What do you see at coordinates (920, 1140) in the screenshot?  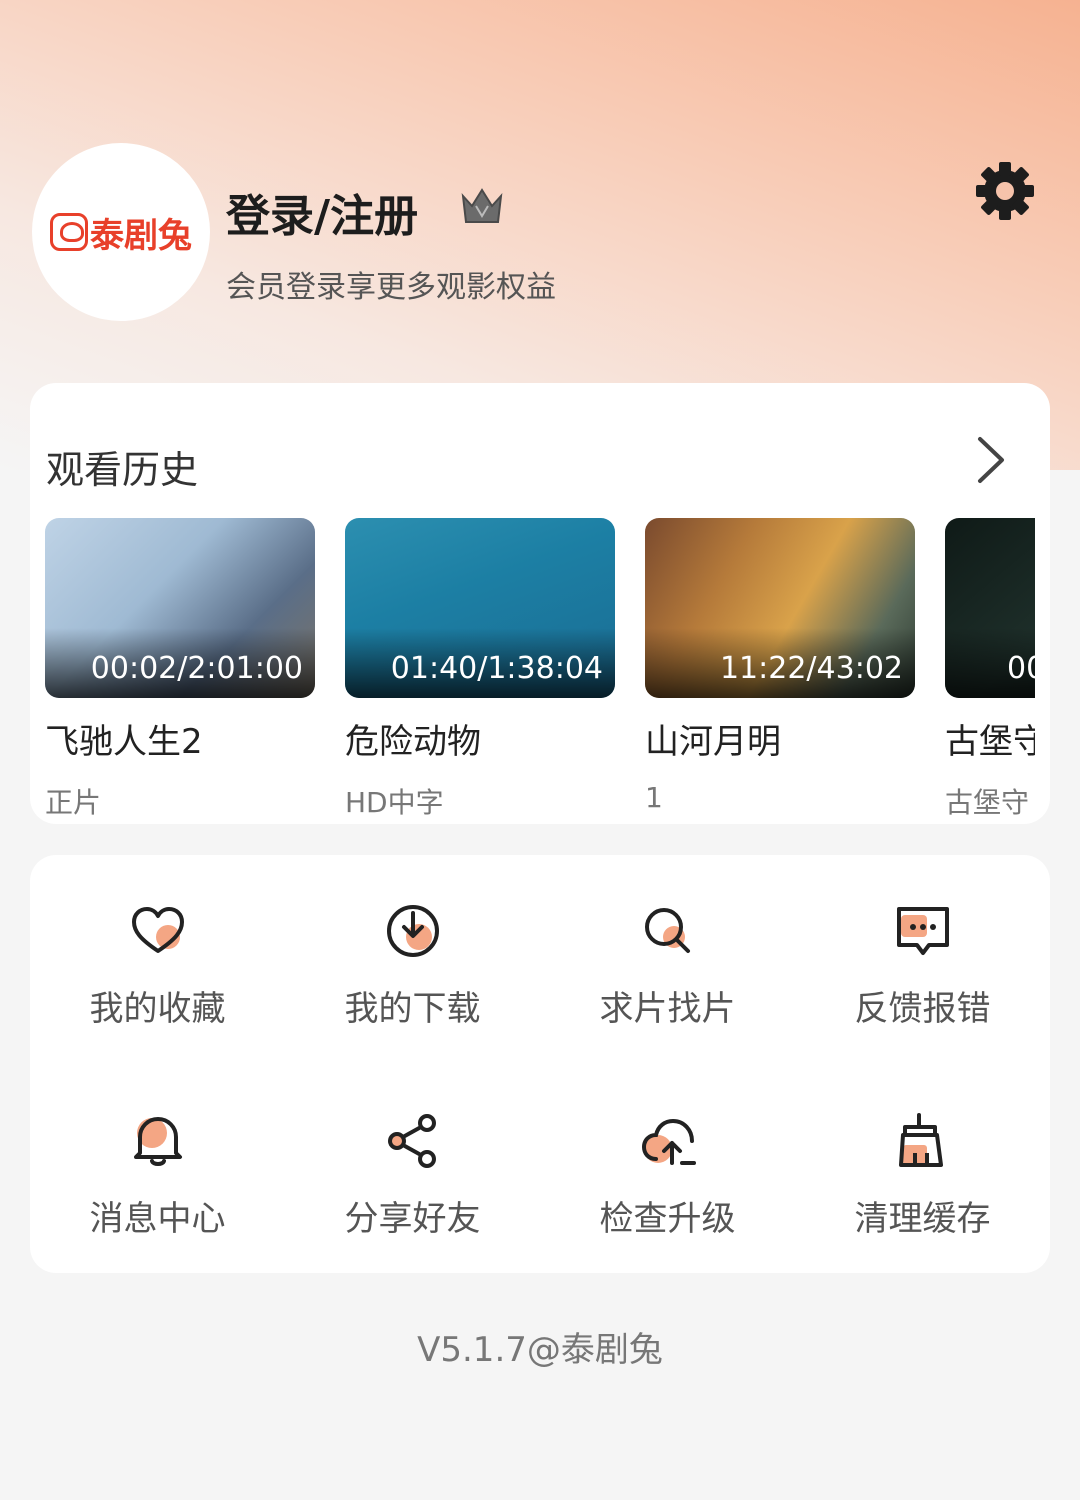 I see `broom-icon` at bounding box center [920, 1140].